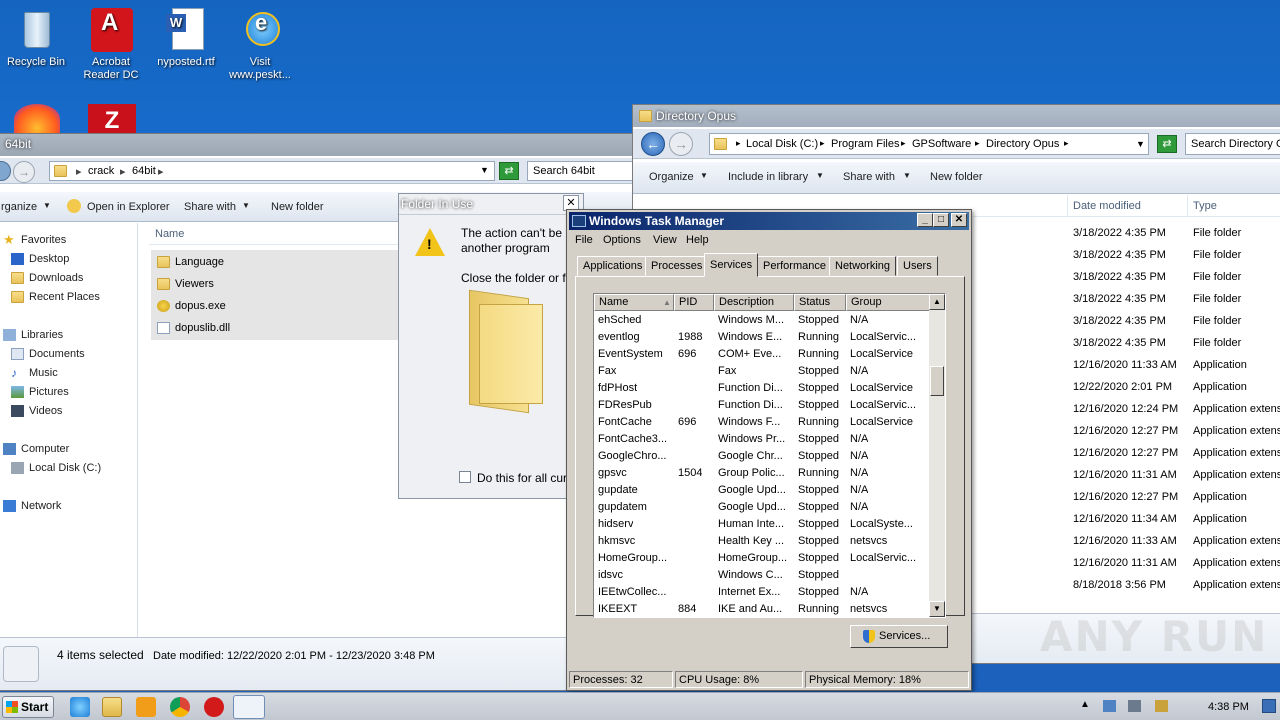 This screenshot has width=1280, height=720. I want to click on search-input: Search 64bit, so click(580, 171).